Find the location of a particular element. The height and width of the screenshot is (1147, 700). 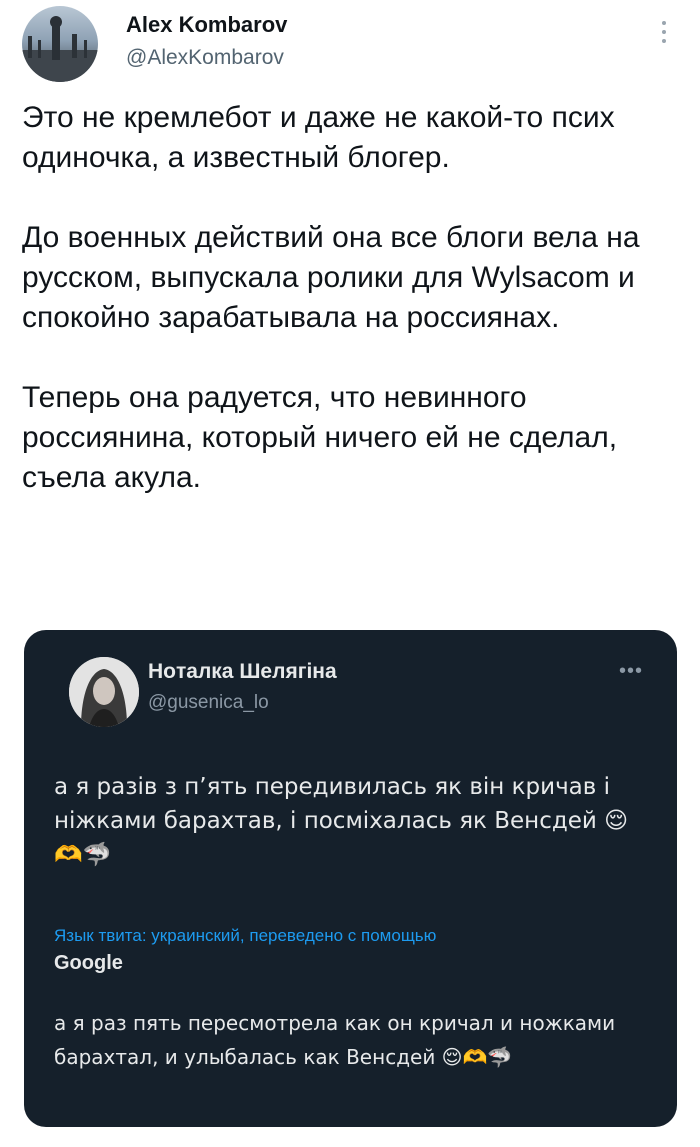

tweet-header: Alex Kombarov @AlexKombarov is located at coordinates (350, 44).